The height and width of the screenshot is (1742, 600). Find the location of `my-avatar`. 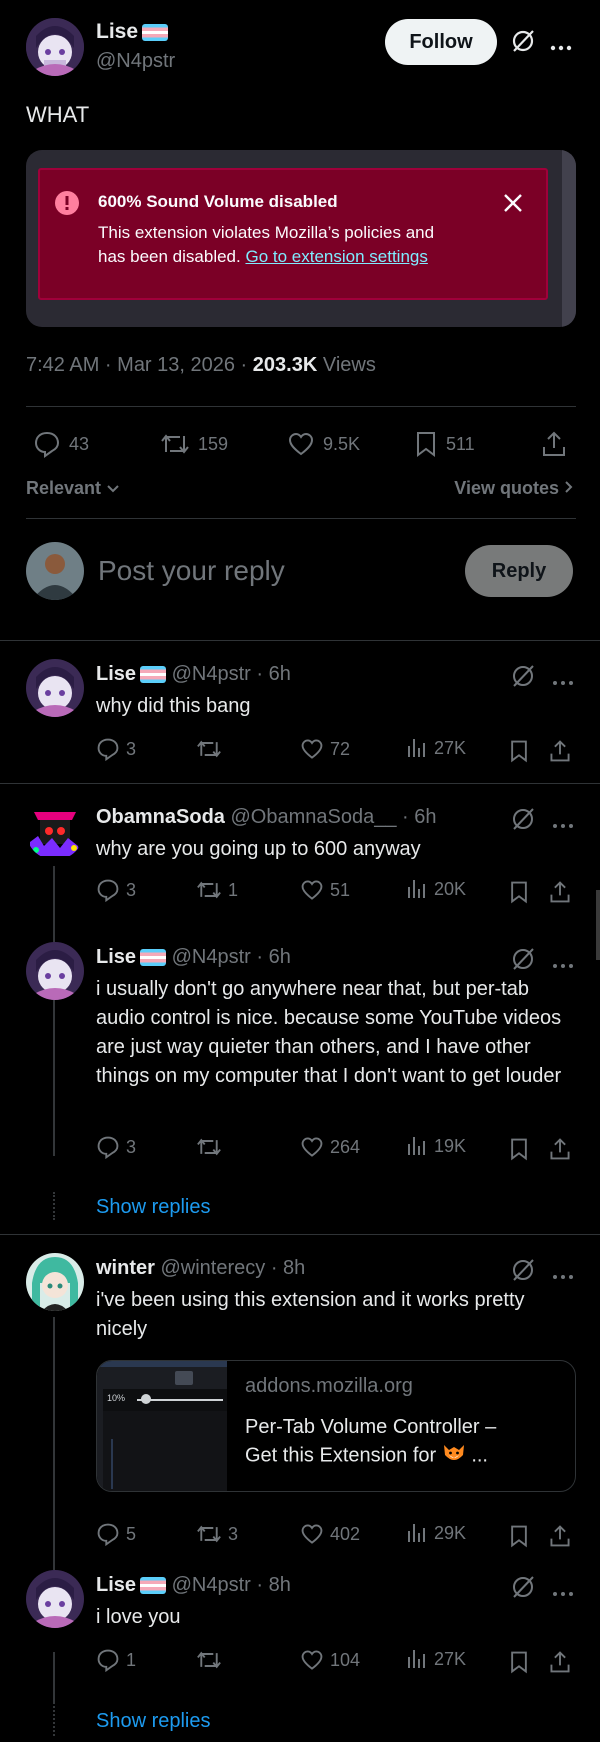

my-avatar is located at coordinates (55, 571).